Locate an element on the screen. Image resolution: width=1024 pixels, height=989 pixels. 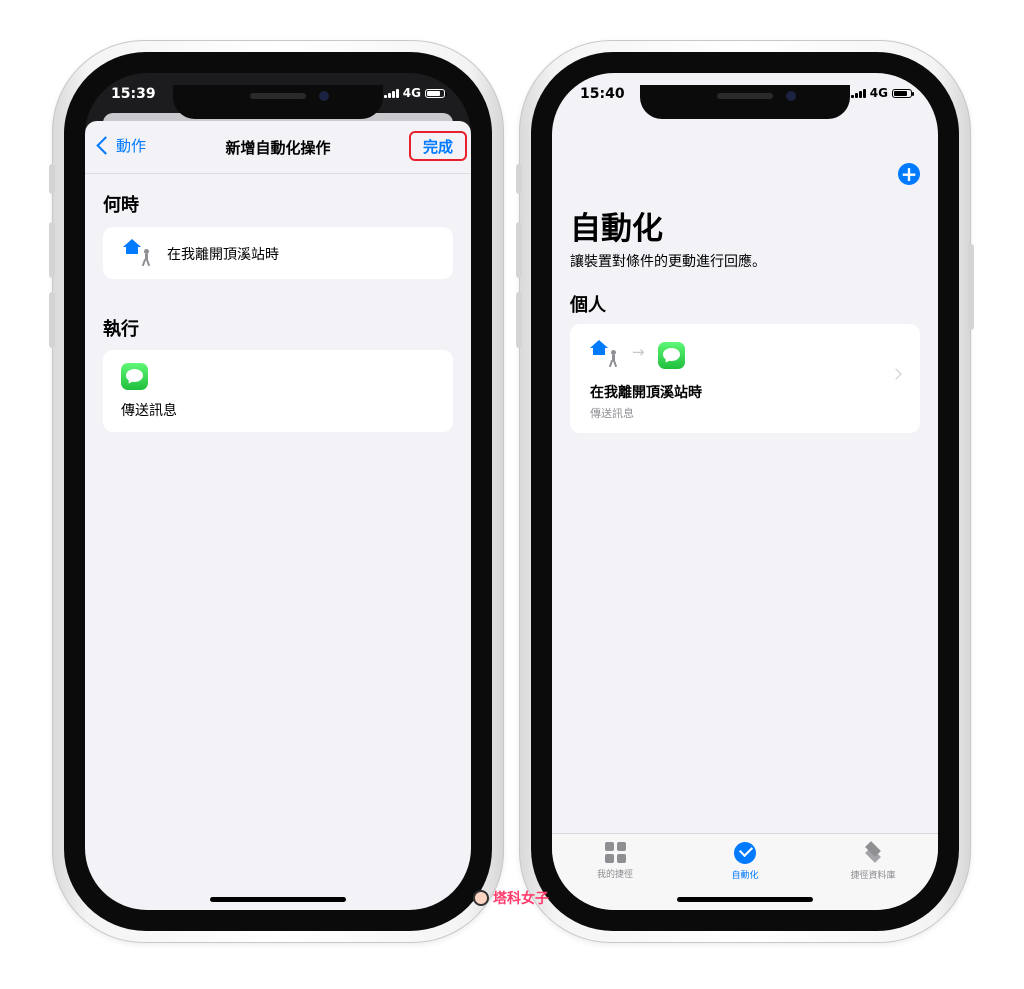
watermark-logo-icon is located at coordinates (481, 898).